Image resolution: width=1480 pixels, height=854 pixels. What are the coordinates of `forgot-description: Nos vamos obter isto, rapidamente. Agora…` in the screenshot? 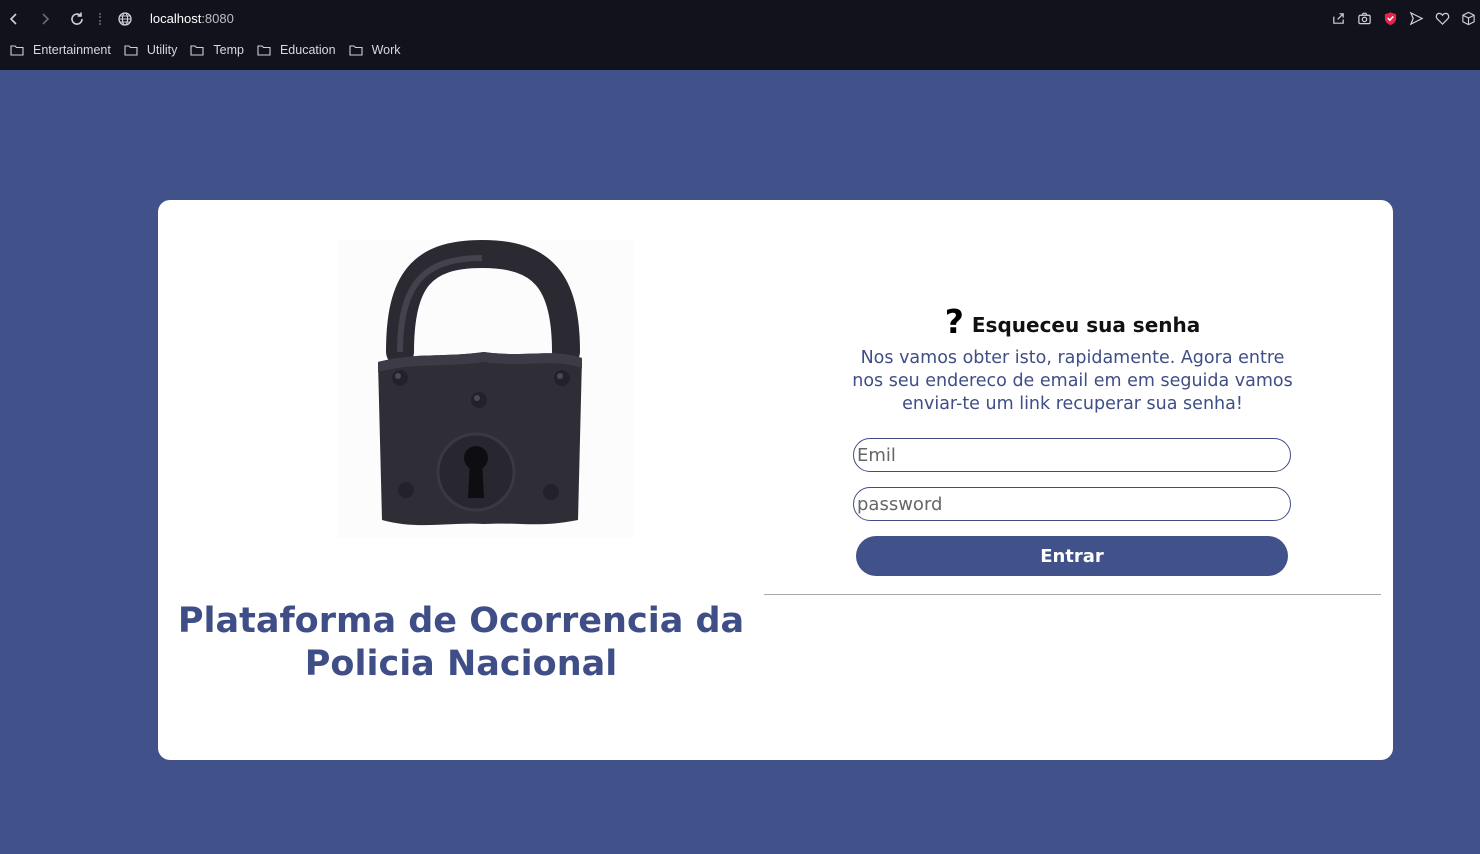 It's located at (1072, 381).